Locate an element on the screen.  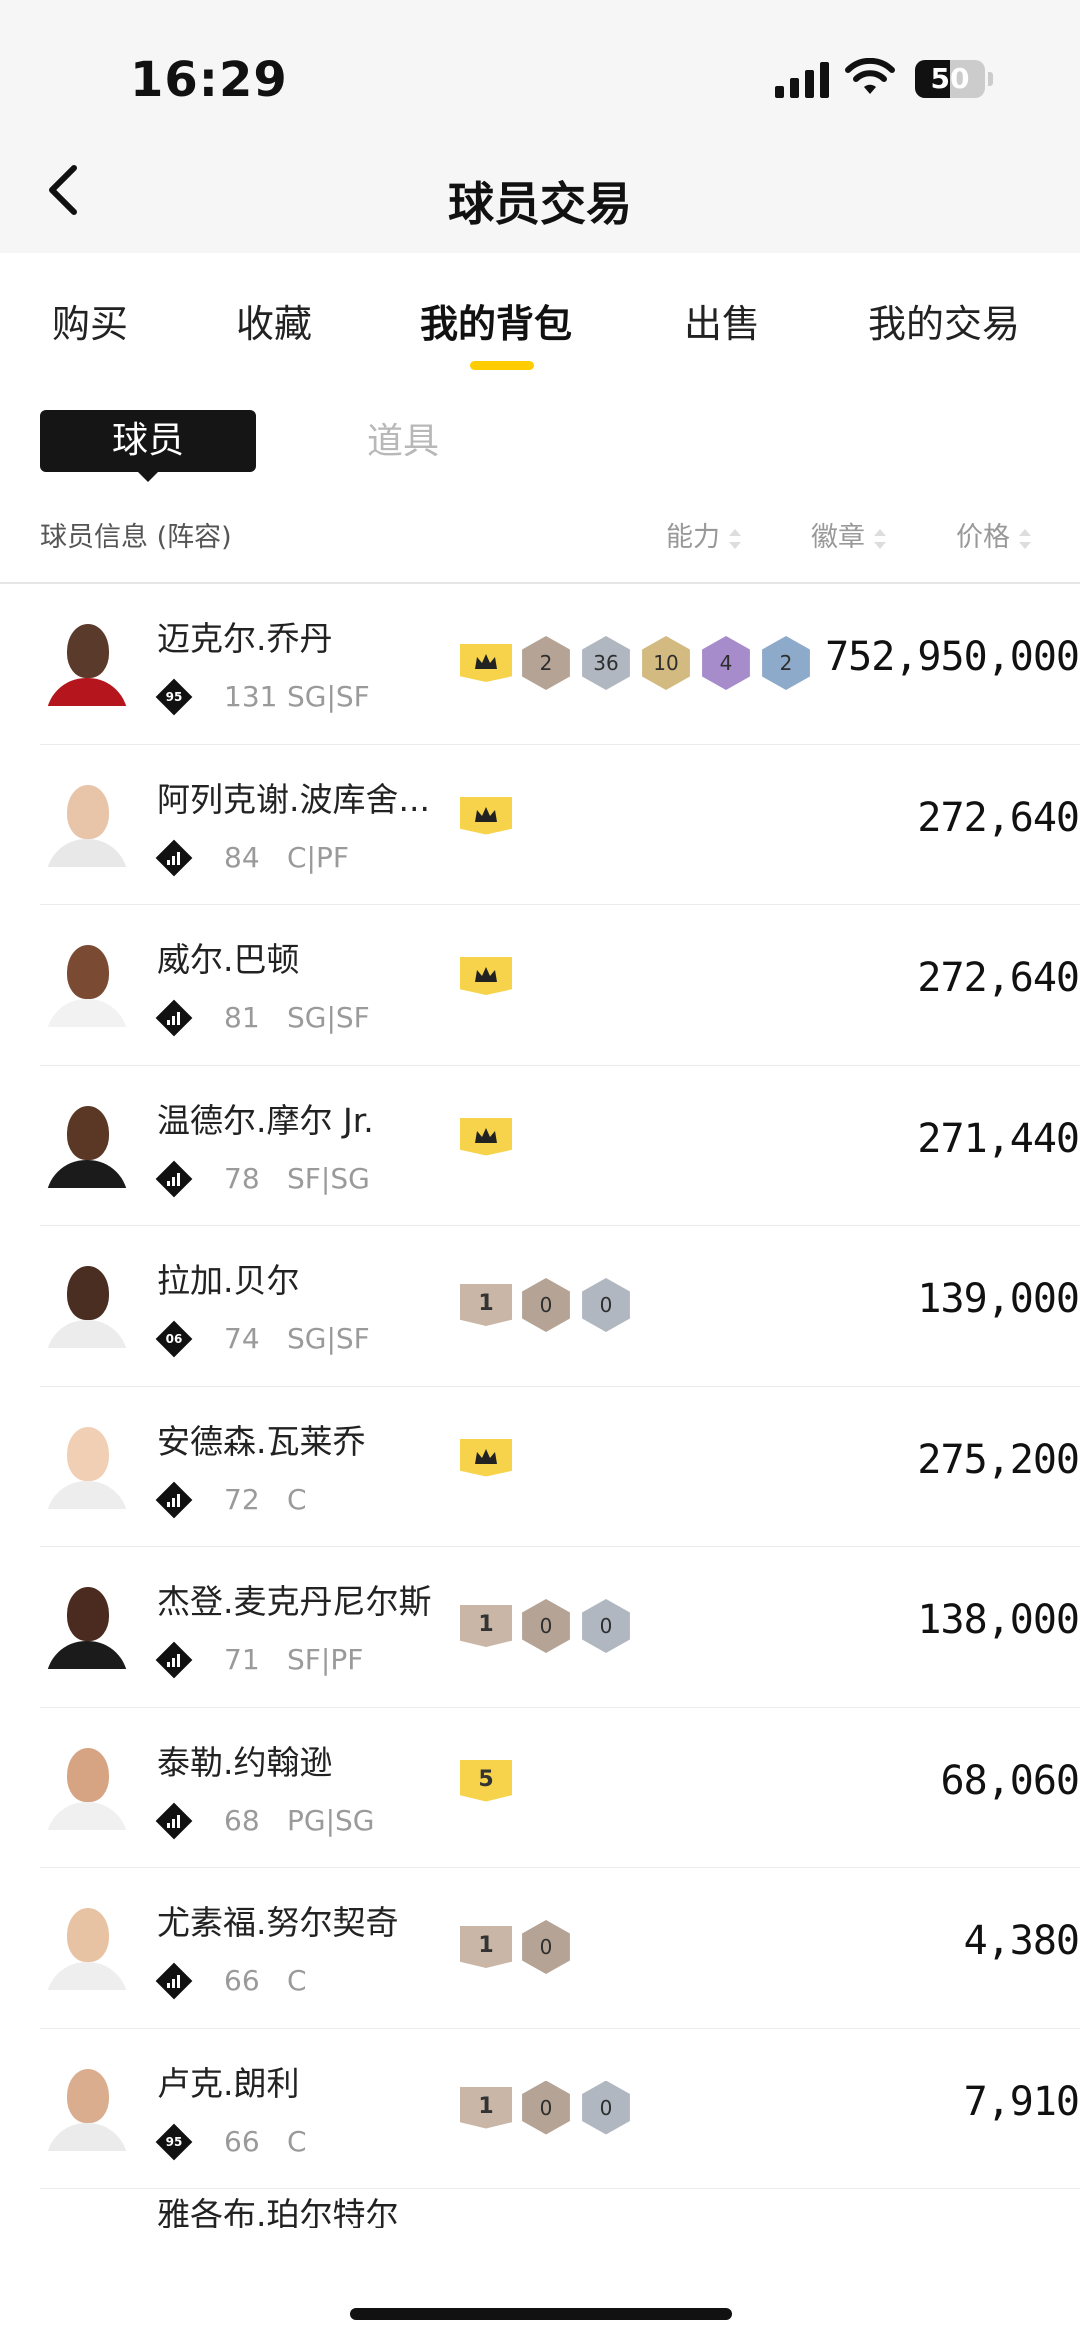
player-row: 温德尔.摩尔 Jr. 78 SF|SG 271,440 is located at coordinates (560, 1146).